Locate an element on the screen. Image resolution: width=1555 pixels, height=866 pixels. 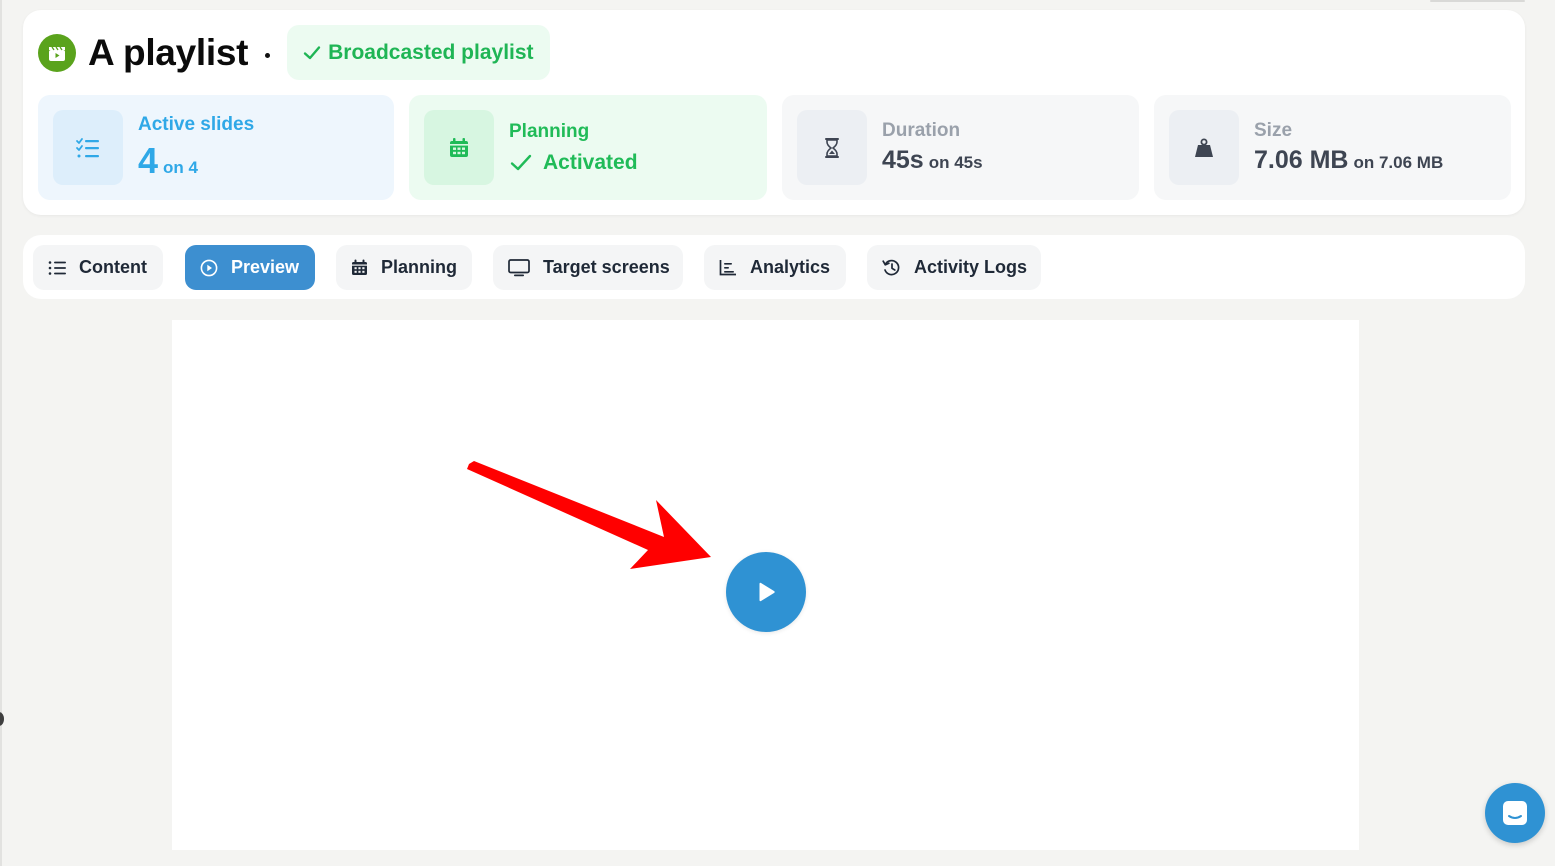
stat-value: 4 is located at coordinates (148, 160).